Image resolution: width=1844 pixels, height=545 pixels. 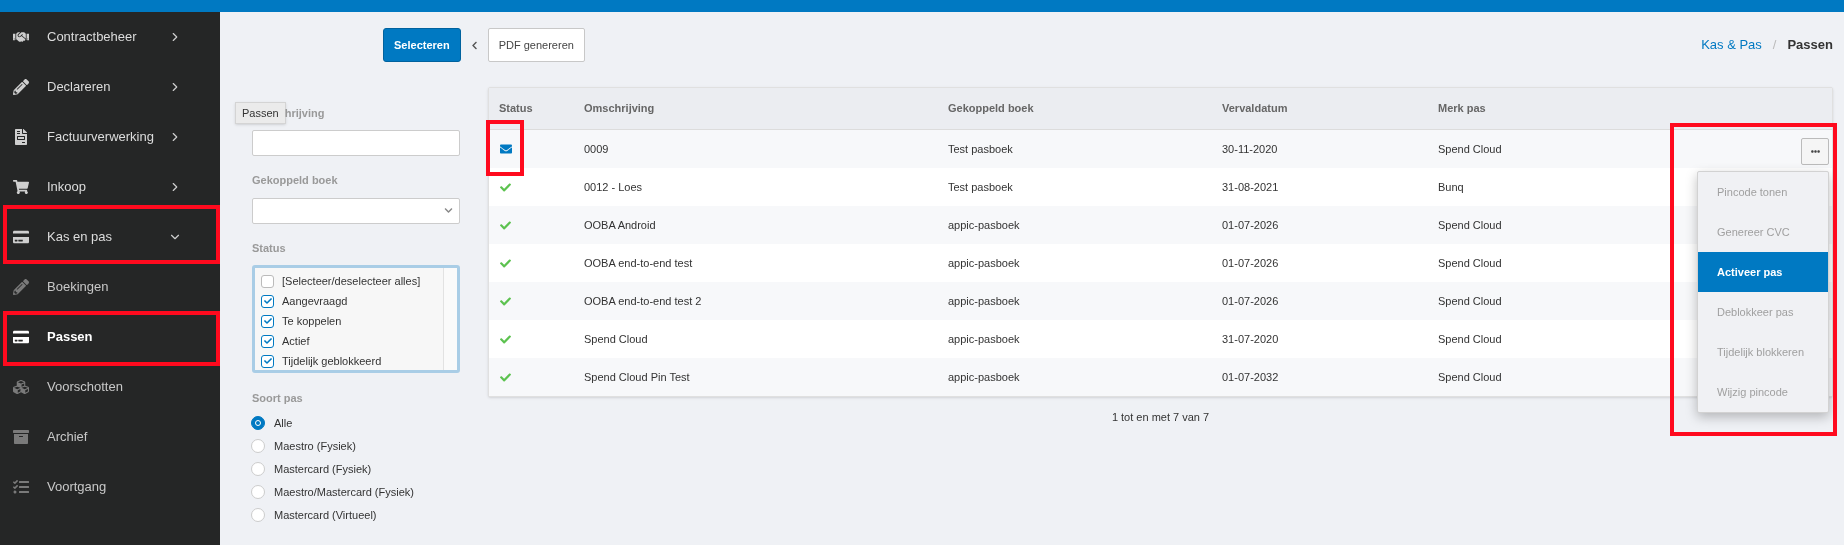 What do you see at coordinates (21, 437) in the screenshot?
I see `archive-icon` at bounding box center [21, 437].